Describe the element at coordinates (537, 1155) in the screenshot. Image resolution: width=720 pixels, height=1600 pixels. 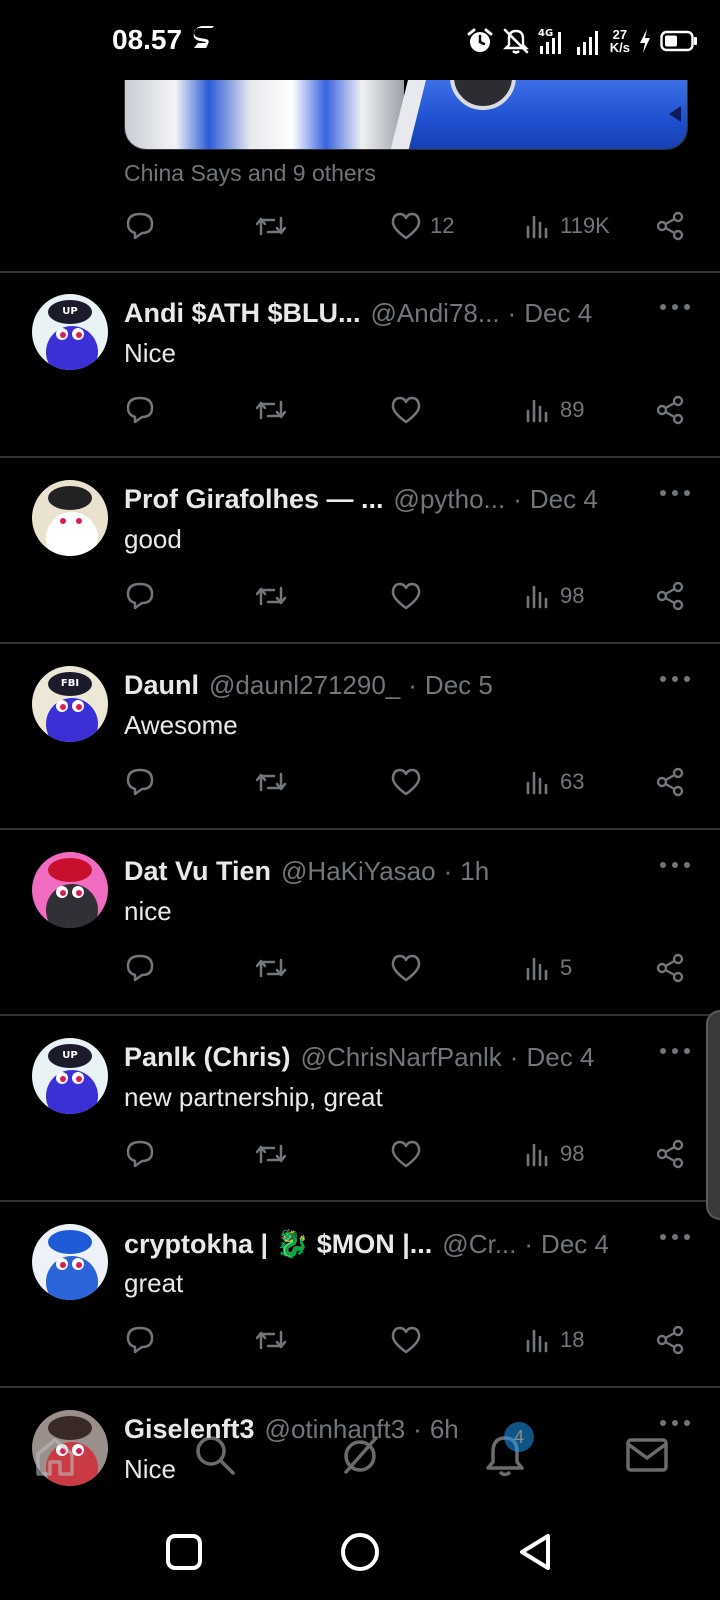
I see `views-icon` at that location.